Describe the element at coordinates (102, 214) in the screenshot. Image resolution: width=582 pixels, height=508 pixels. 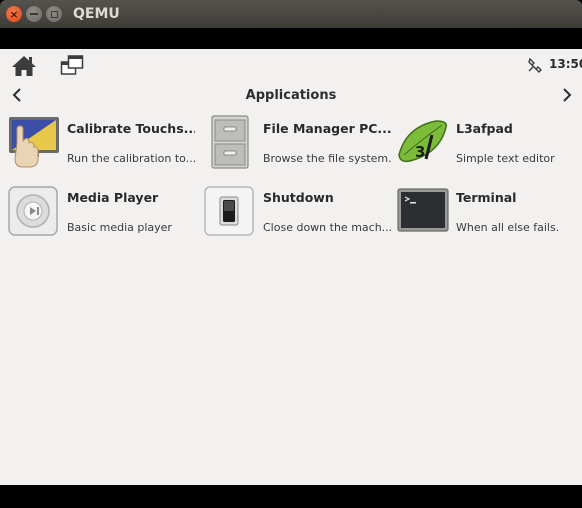
I see `app-media-player: Media Player Basic media player` at that location.